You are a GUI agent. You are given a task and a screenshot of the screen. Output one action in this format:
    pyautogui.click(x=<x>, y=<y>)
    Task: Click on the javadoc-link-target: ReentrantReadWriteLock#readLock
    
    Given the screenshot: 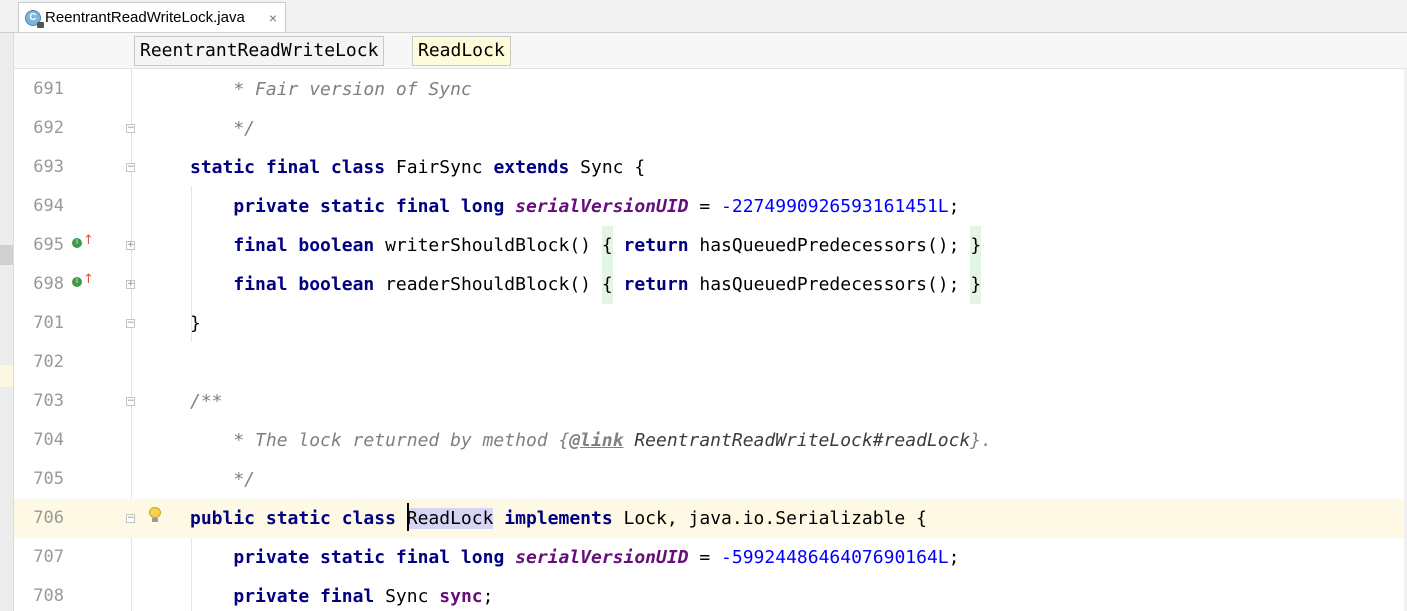 What is the action you would take?
    pyautogui.click(x=797, y=440)
    